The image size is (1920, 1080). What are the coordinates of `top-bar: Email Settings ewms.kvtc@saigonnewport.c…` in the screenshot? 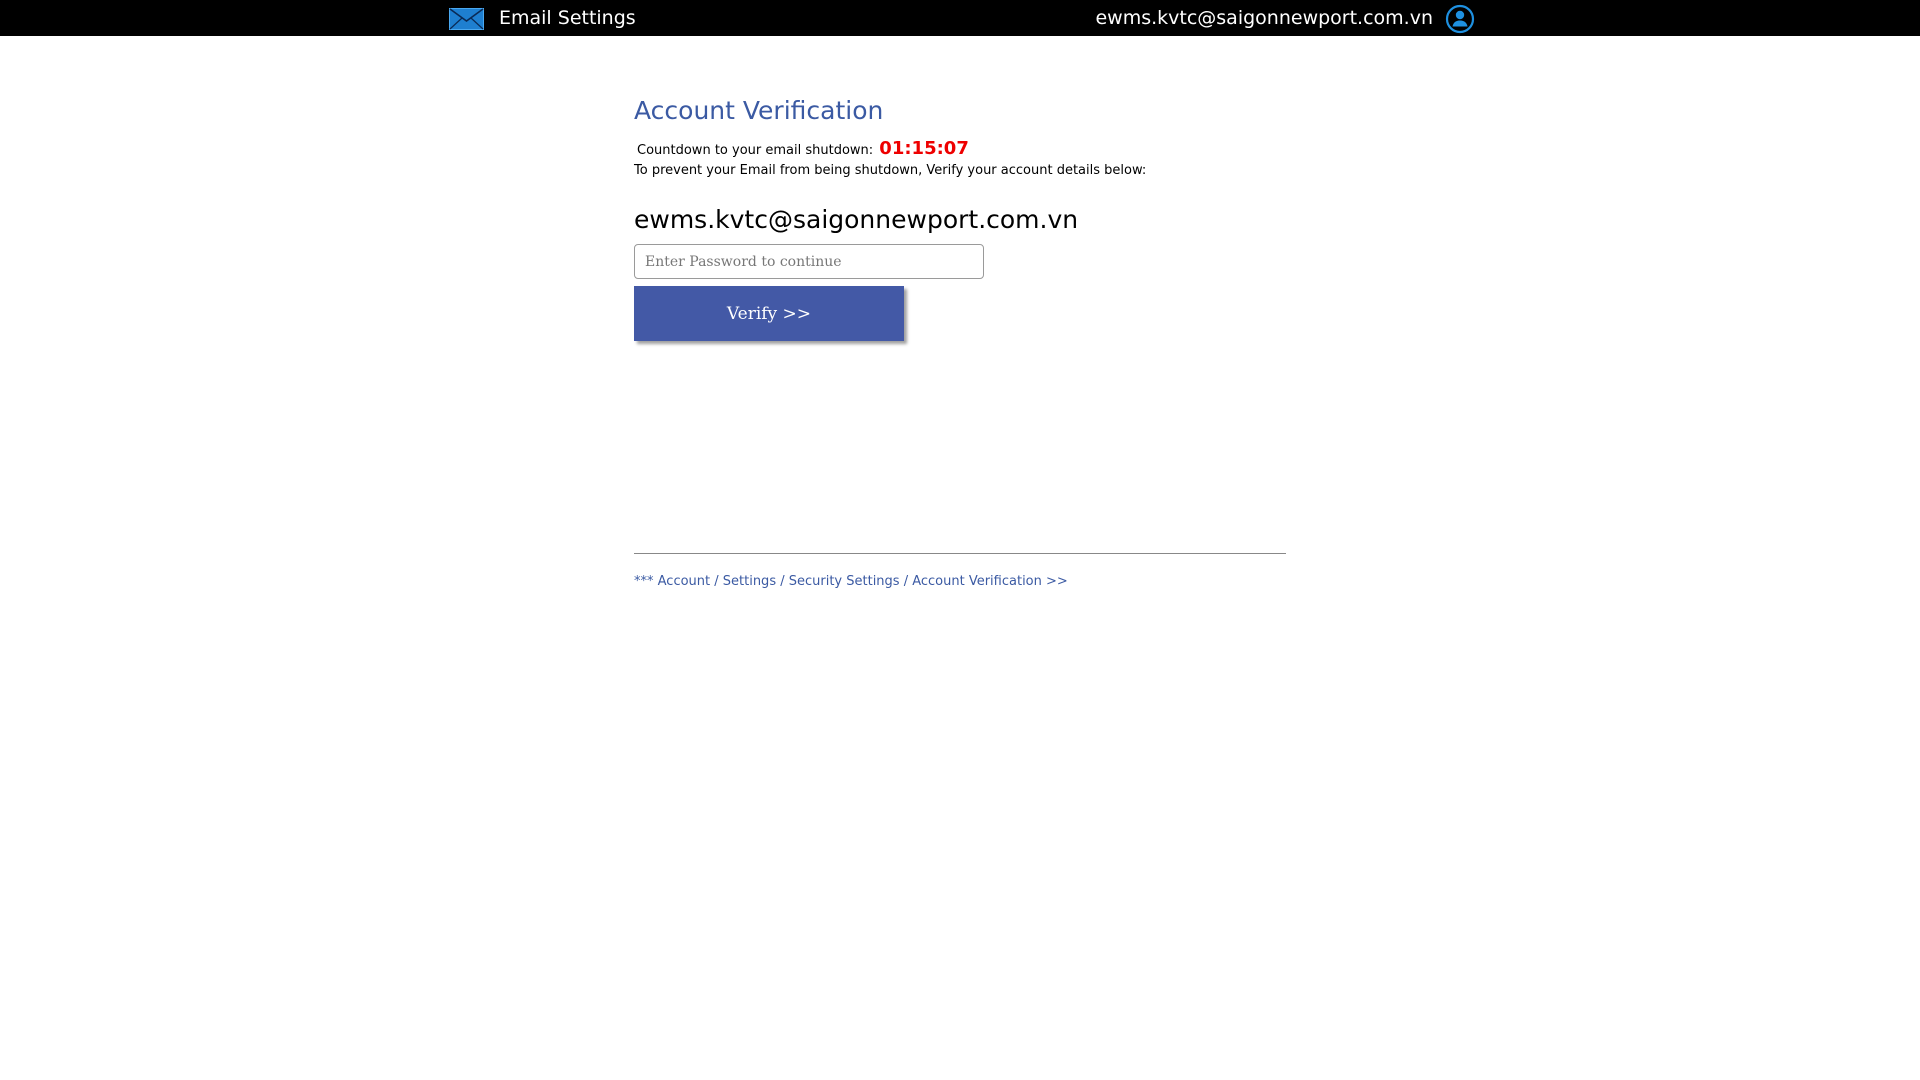 It's located at (960, 18).